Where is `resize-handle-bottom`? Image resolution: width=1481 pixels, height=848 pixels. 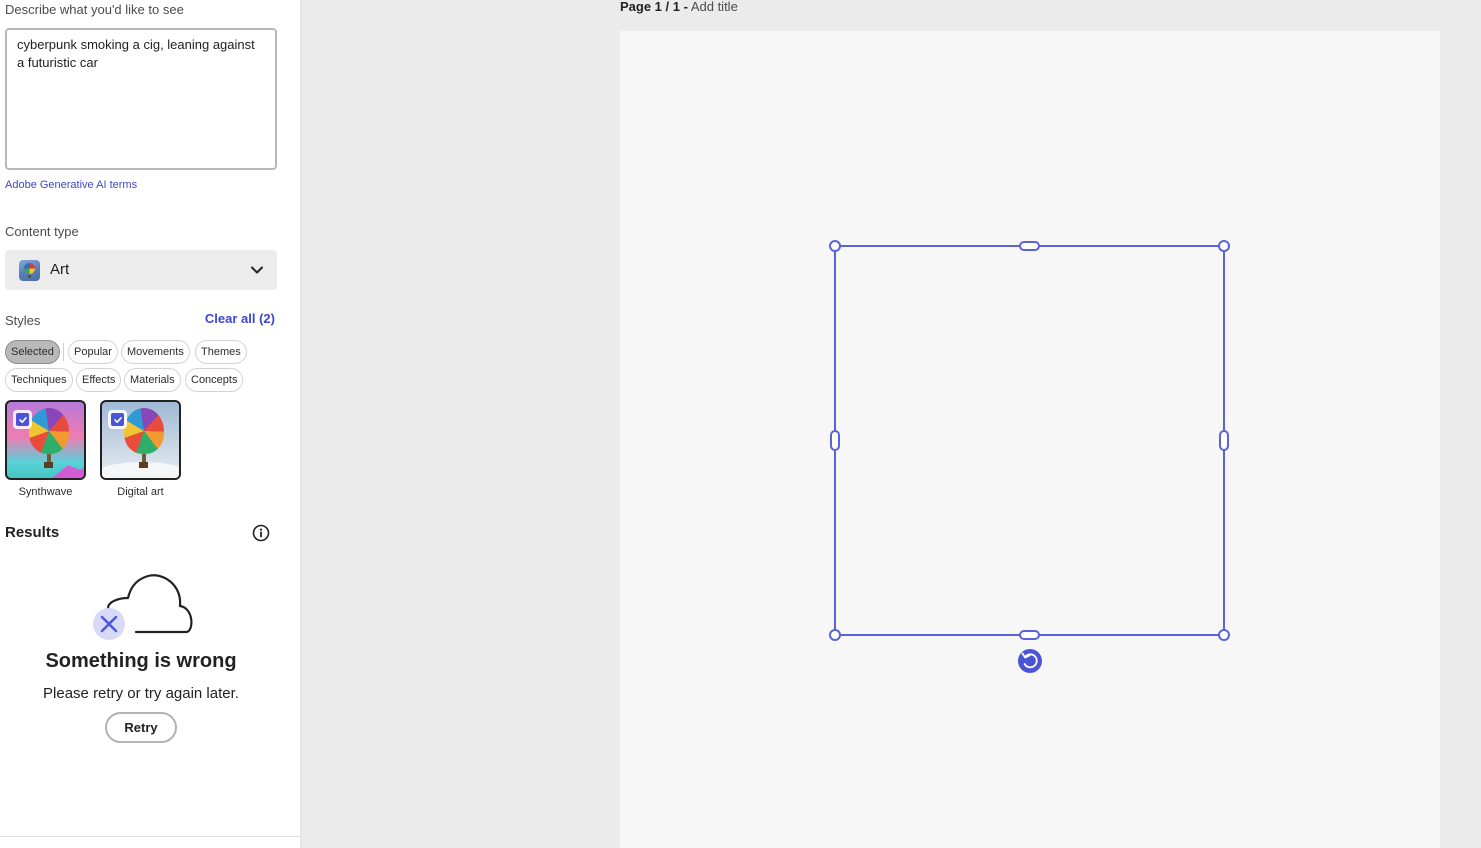 resize-handle-bottom is located at coordinates (1029, 635).